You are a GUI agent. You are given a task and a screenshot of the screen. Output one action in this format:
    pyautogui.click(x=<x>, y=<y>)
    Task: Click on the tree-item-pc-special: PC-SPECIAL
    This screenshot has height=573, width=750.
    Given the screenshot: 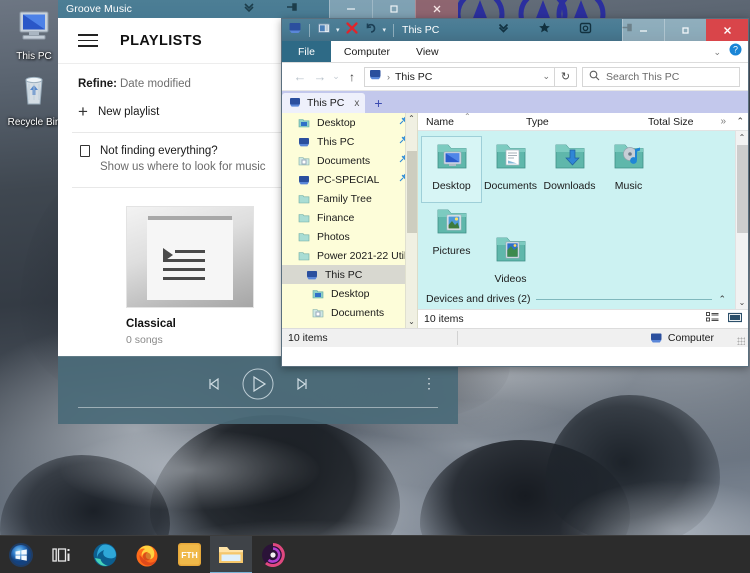 What is the action you would take?
    pyautogui.click(x=349, y=179)
    